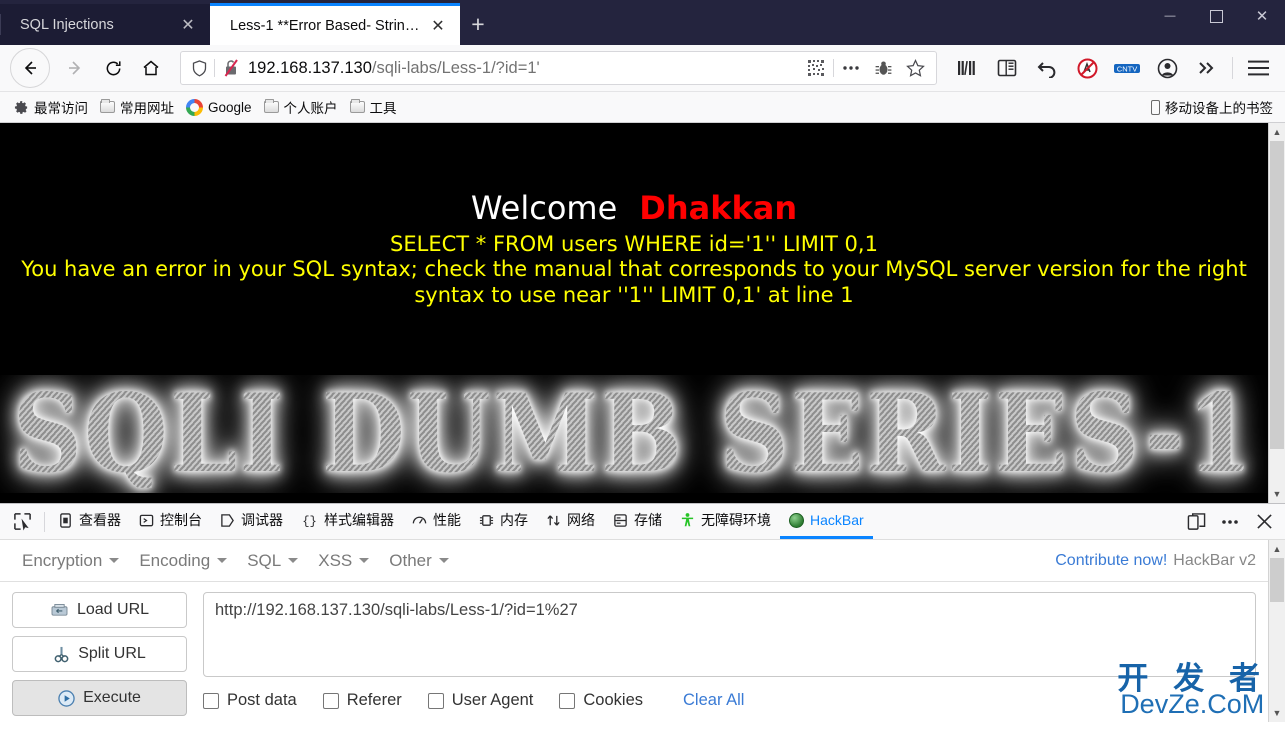 The height and width of the screenshot is (739, 1285). Describe the element at coordinates (1087, 68) in the screenshot. I see `adblock-icon` at that location.